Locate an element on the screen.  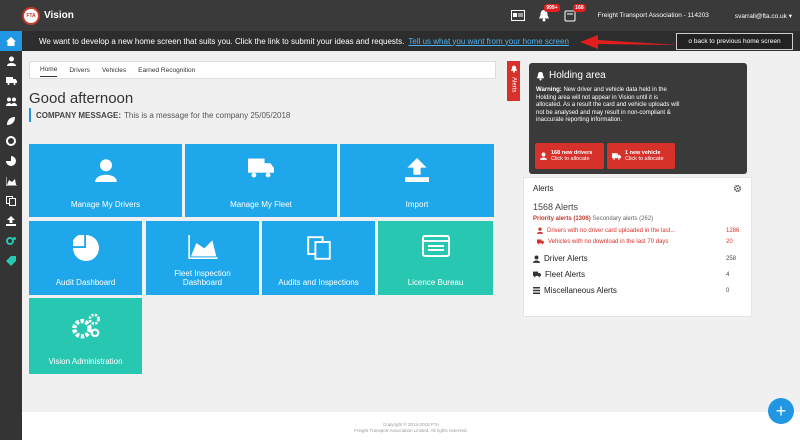
alerts-title: Alerts is located at coordinates (543, 188).